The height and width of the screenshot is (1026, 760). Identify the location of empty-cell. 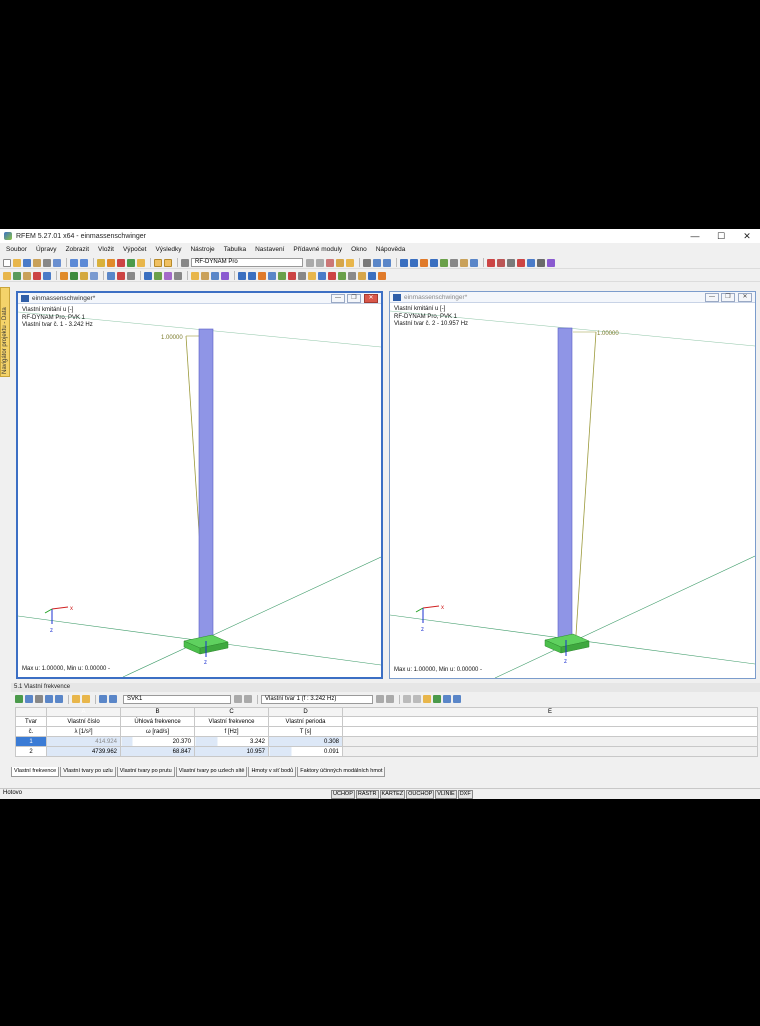
(550, 741).